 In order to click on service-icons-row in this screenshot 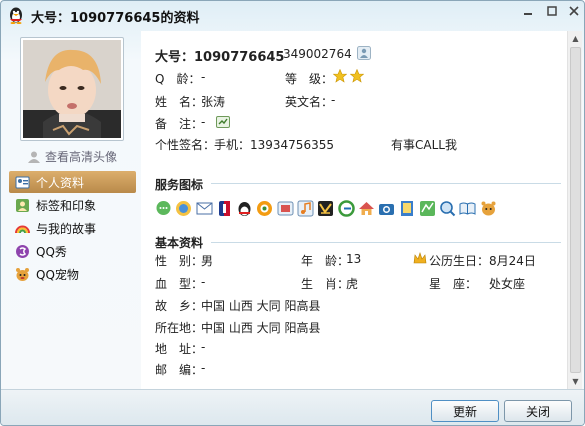, I will do `click(355, 209)`.